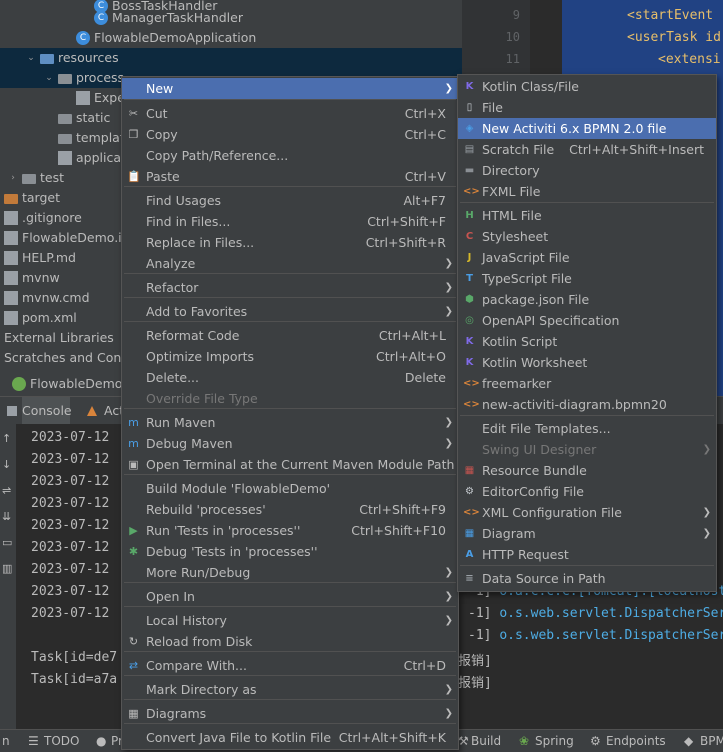 The image size is (723, 752). Describe the element at coordinates (587, 149) in the screenshot. I see `new-item-scratch-file: ▤ Scratch File Ctrl+Alt+Shift+Insert` at that location.